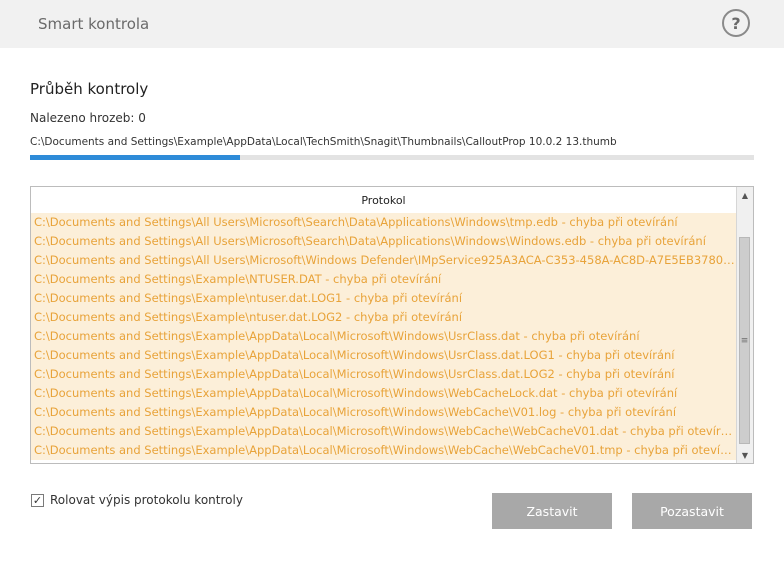 Image resolution: width=784 pixels, height=562 pixels. Describe the element at coordinates (692, 511) in the screenshot. I see `pause-button: Pozastavit` at that location.